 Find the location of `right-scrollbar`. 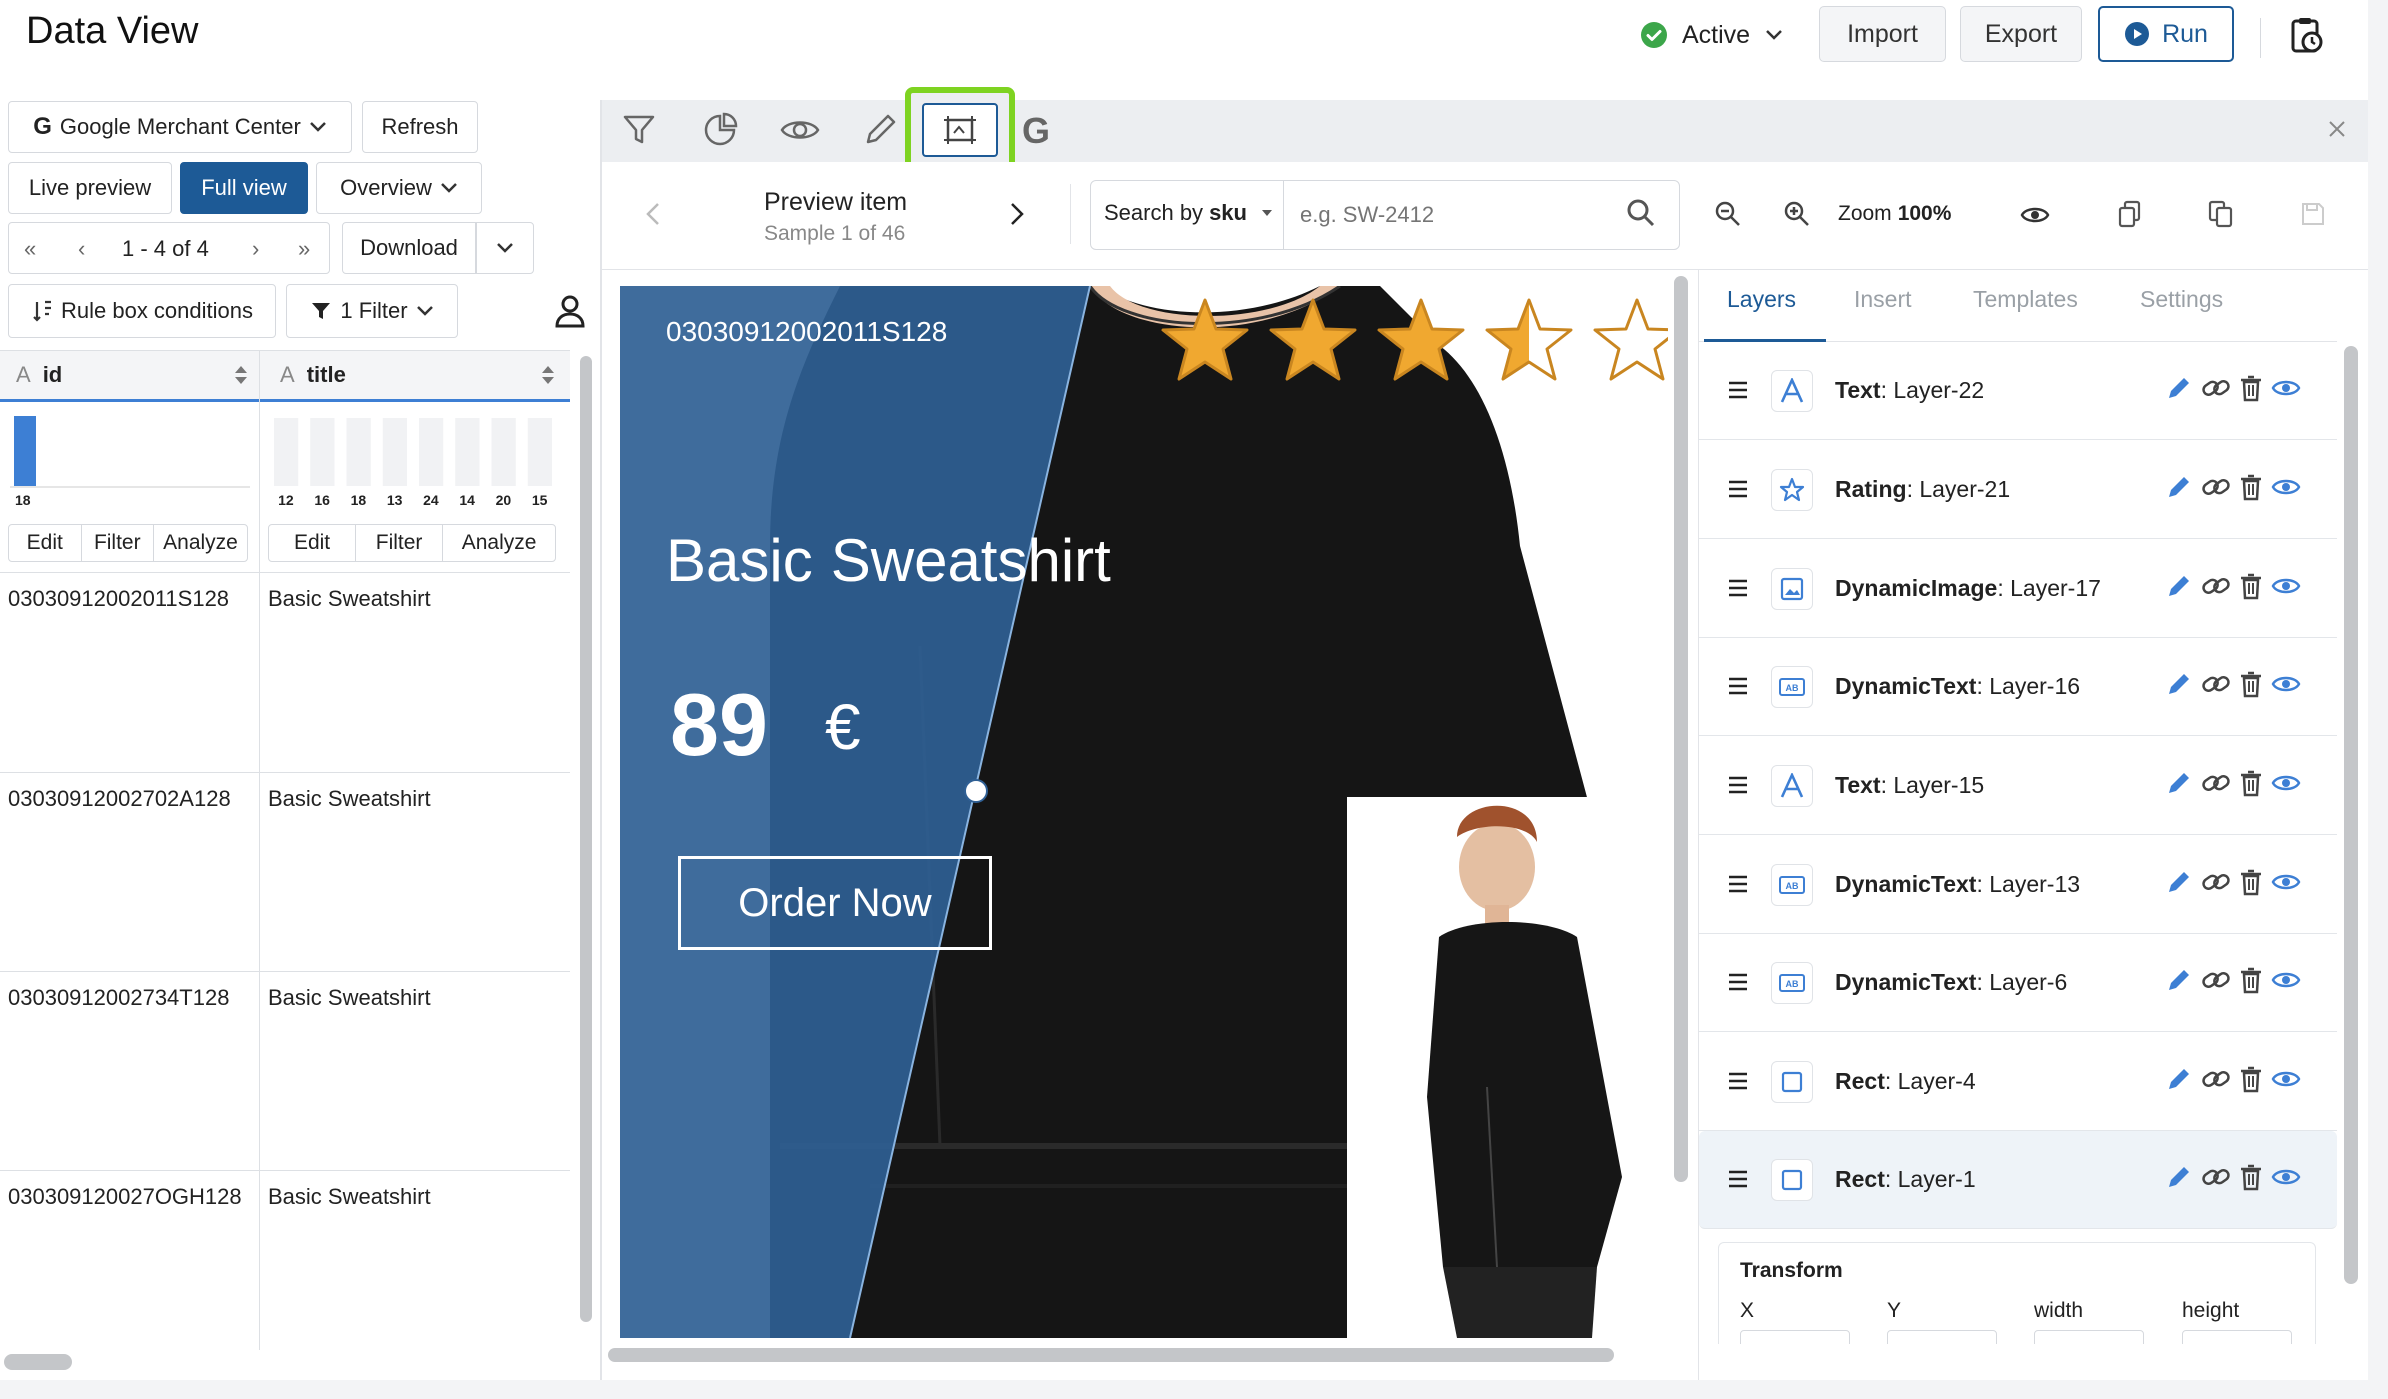

right-scrollbar is located at coordinates (2351, 815).